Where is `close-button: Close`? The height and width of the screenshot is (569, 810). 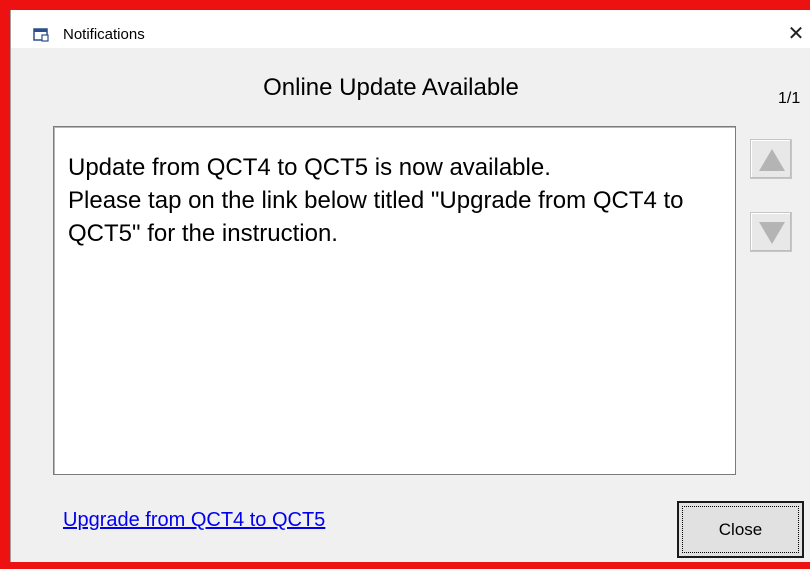
close-button: Close is located at coordinates (740, 529).